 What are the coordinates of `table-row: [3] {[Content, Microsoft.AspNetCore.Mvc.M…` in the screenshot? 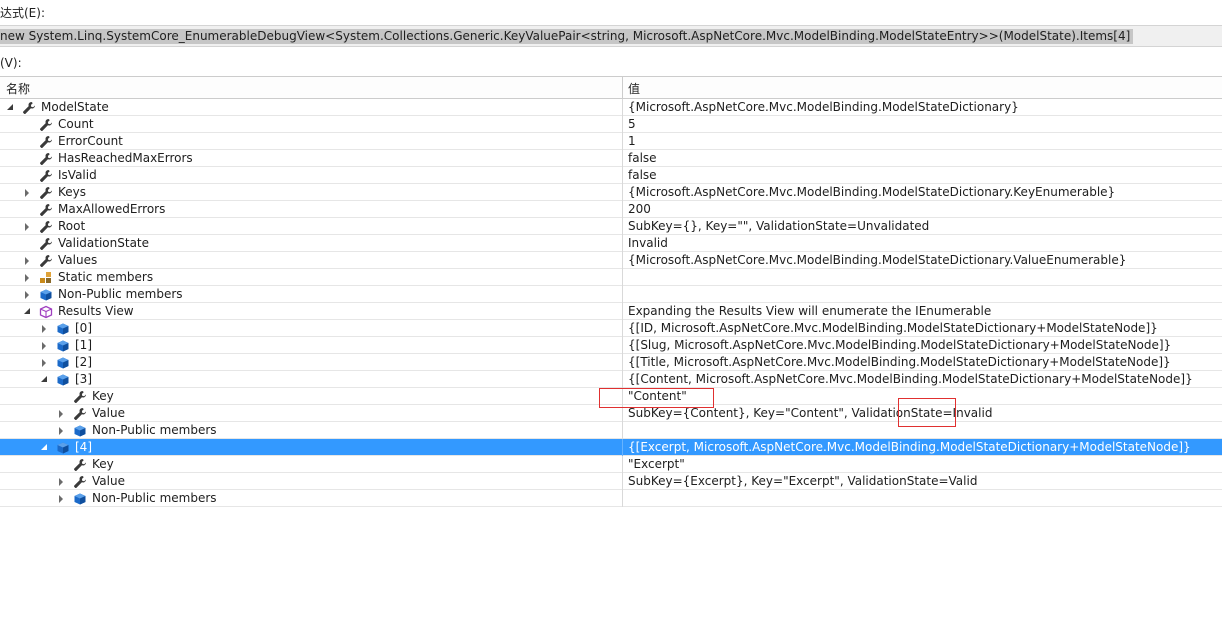 It's located at (611, 379).